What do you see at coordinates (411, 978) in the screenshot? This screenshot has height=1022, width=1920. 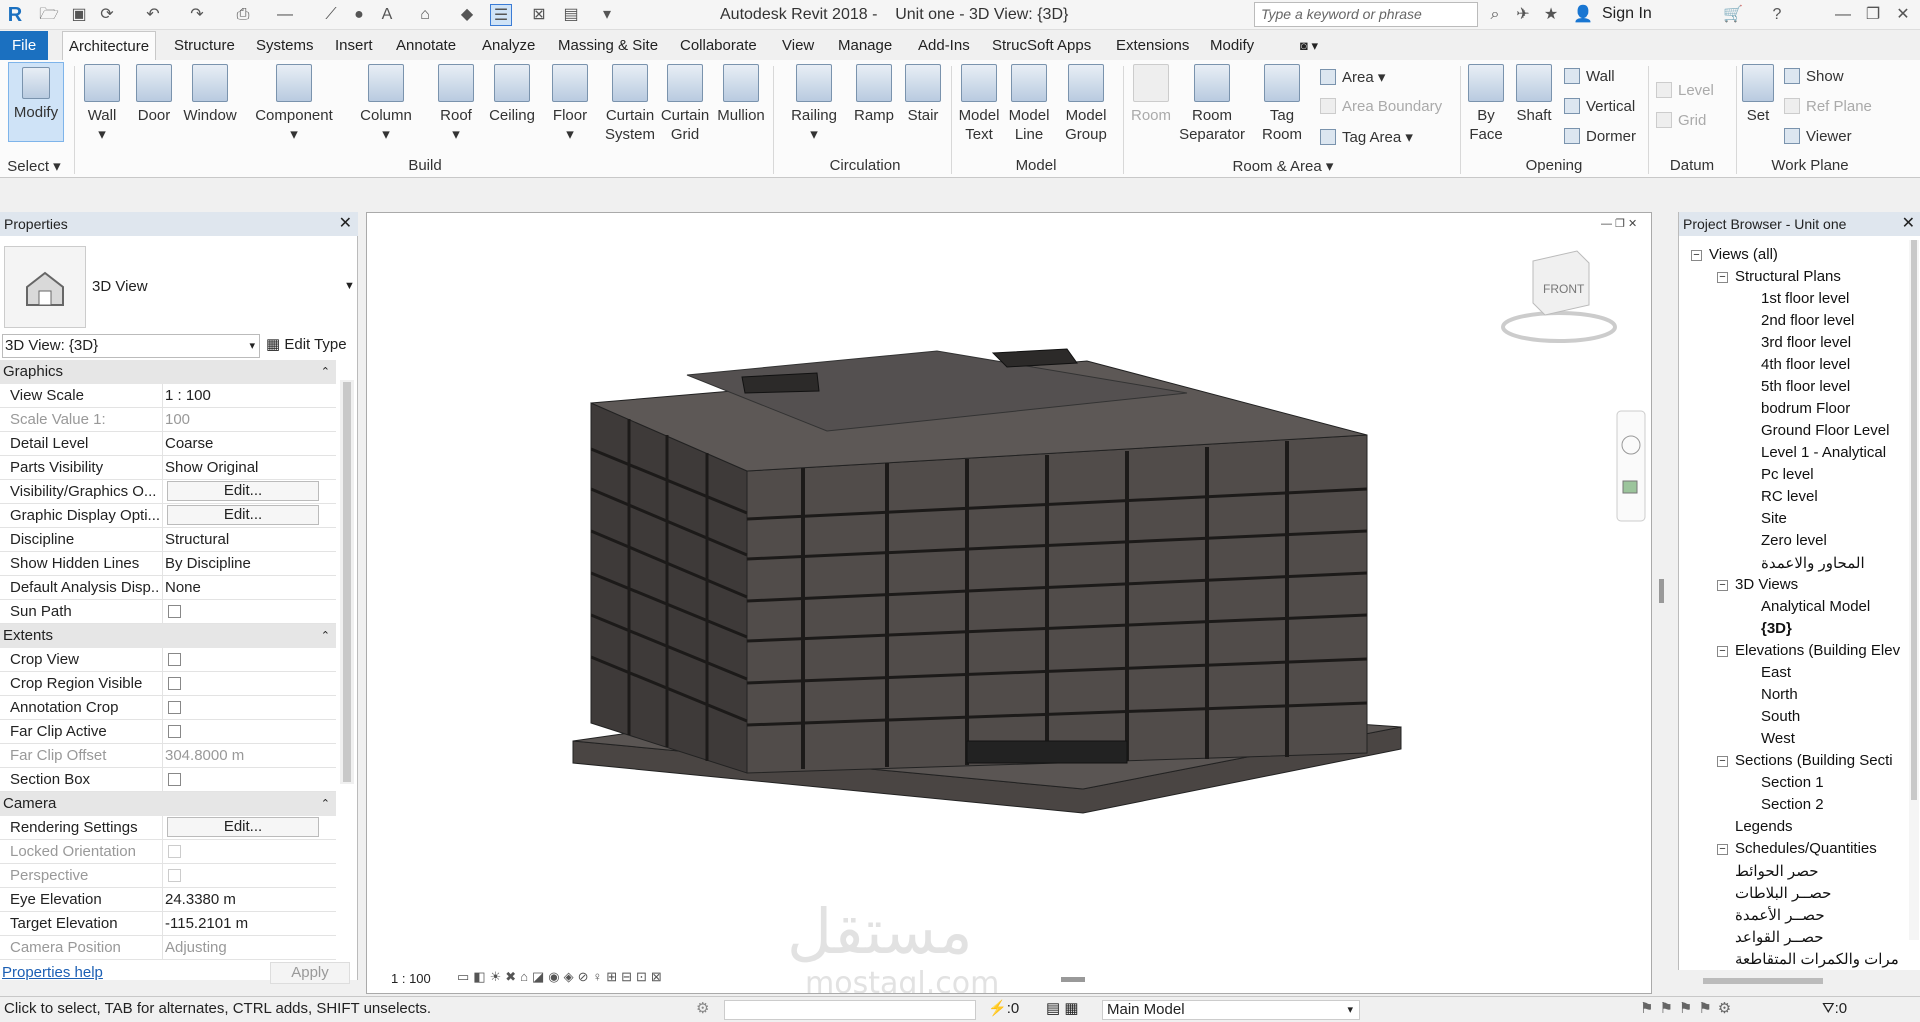 I see `view-scale: 1 : 100` at bounding box center [411, 978].